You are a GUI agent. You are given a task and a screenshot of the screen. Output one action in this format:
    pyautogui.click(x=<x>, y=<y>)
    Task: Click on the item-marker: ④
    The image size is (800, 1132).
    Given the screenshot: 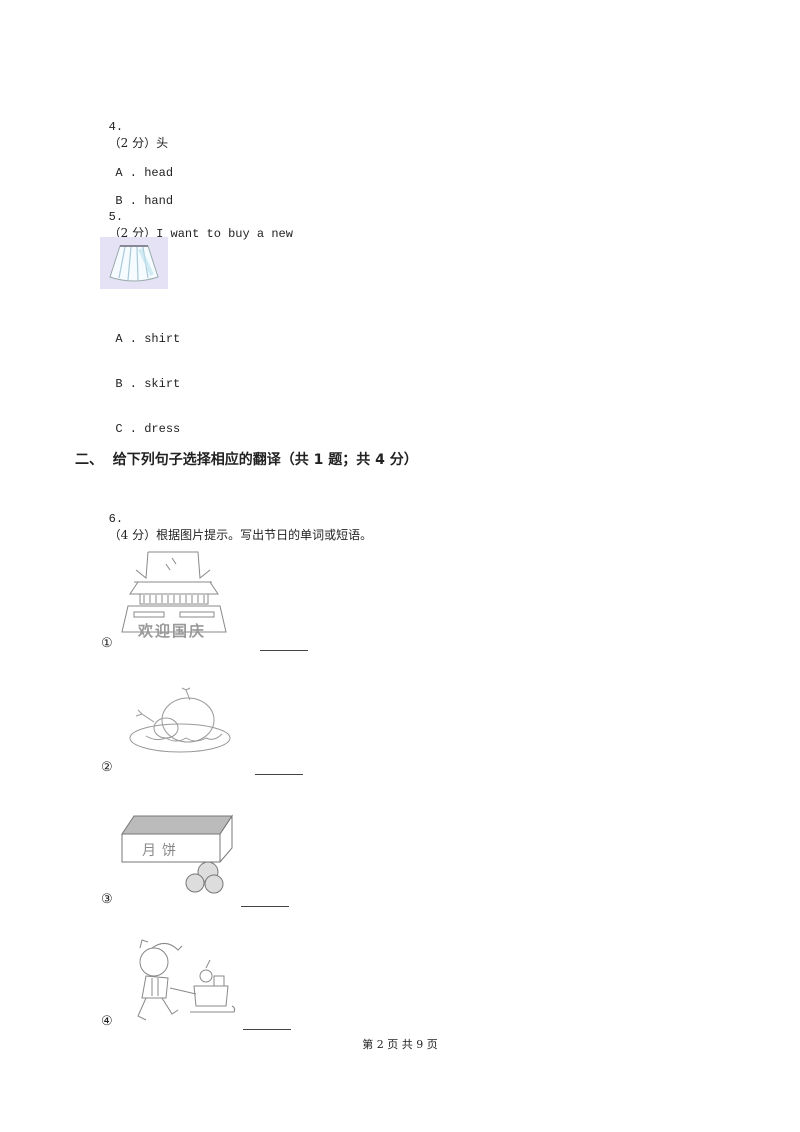 What is the action you would take?
    pyautogui.click(x=107, y=1021)
    